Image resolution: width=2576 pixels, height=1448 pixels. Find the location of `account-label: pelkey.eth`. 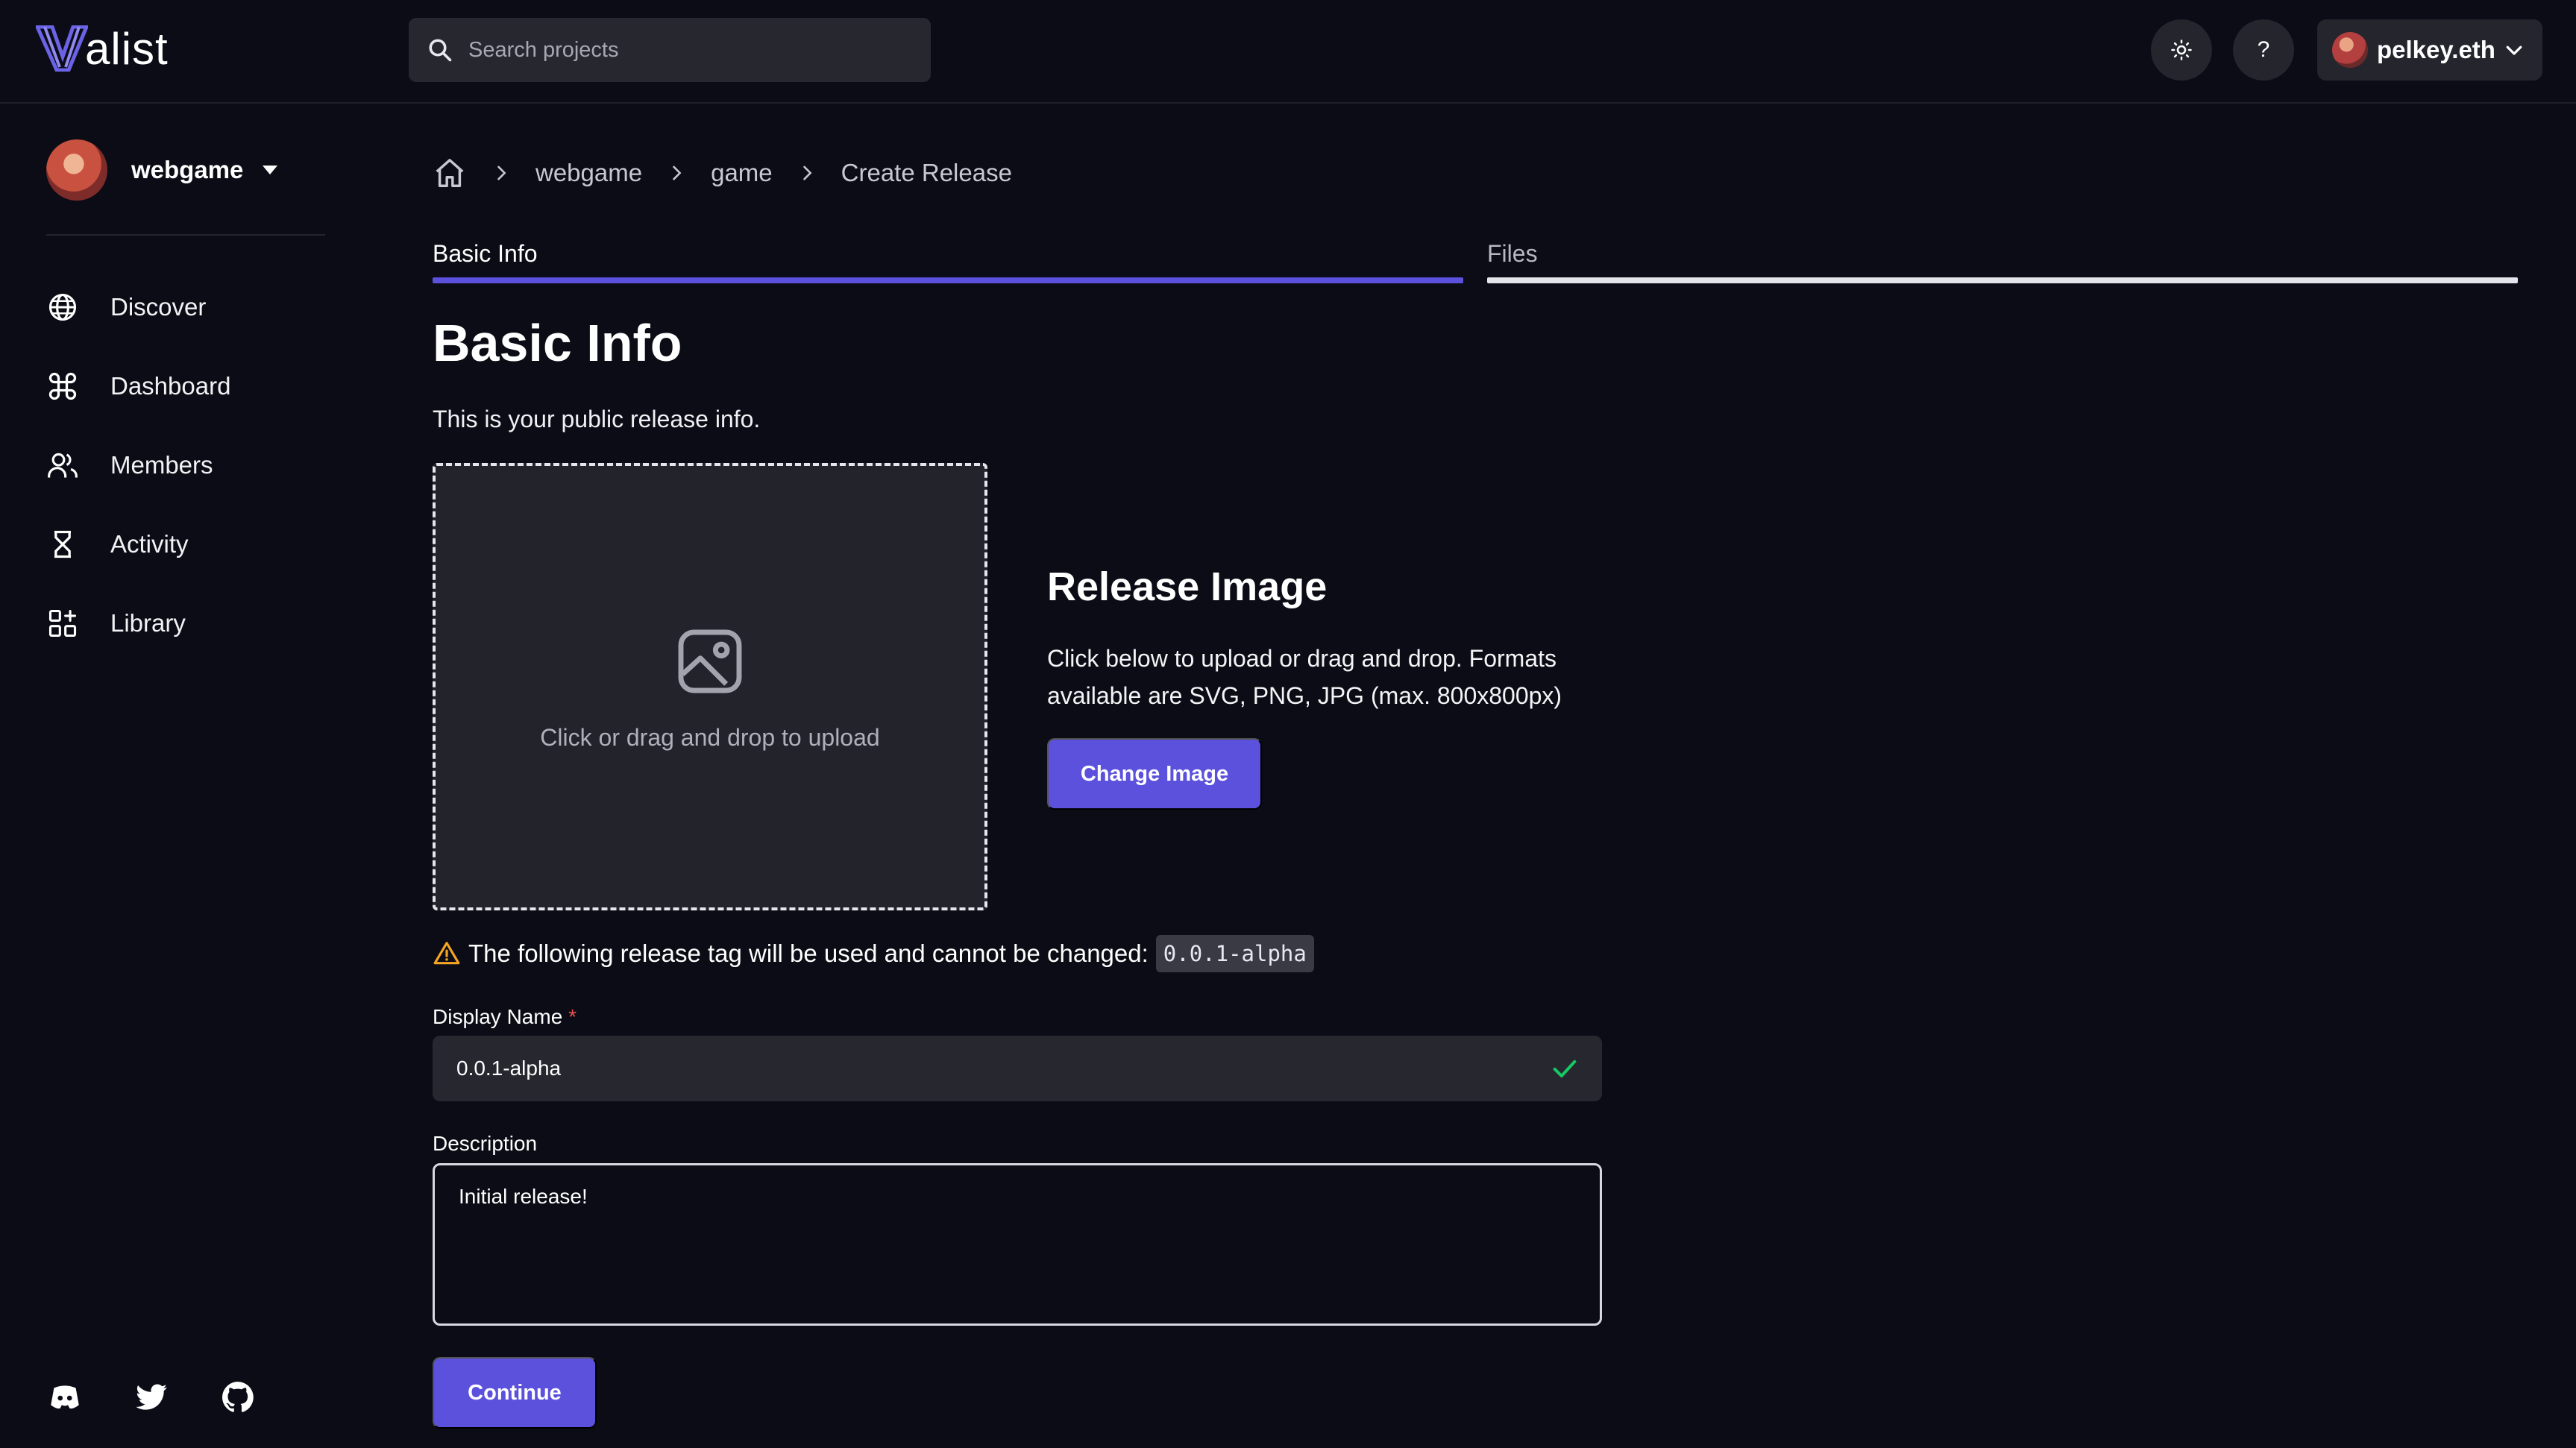

account-label: pelkey.eth is located at coordinates (2436, 49).